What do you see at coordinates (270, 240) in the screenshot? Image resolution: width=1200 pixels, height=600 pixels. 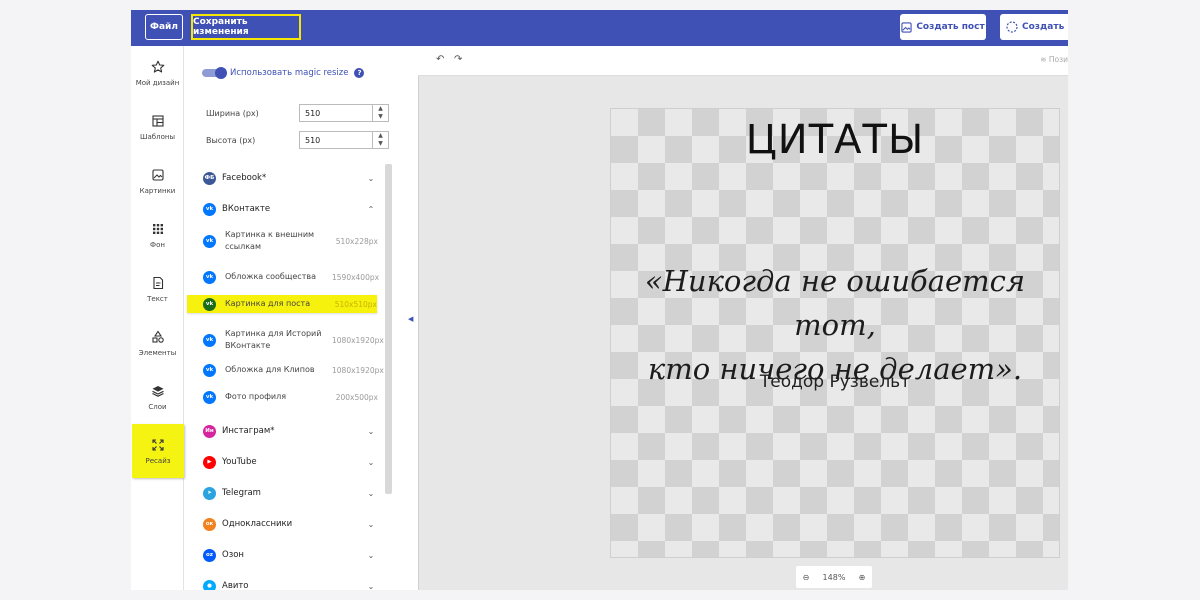 I see `format-name: Картинка к внешним ссылкам` at bounding box center [270, 240].